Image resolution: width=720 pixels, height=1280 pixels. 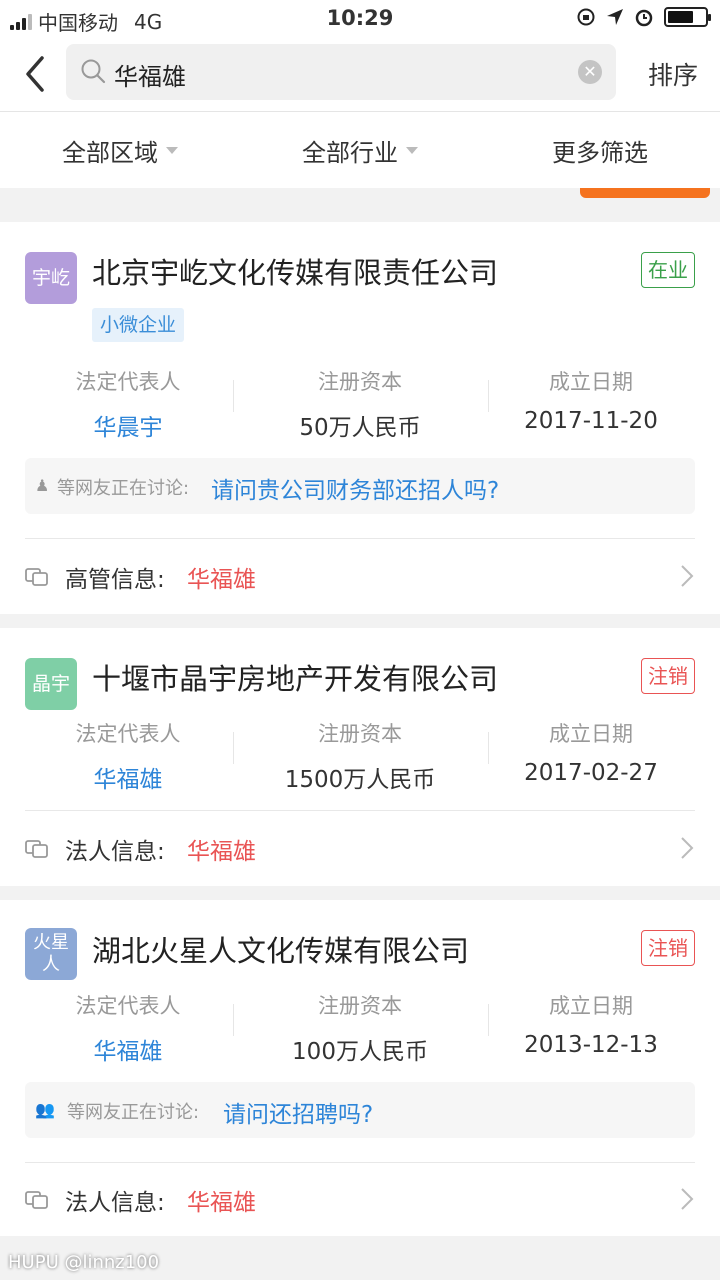 What do you see at coordinates (591, 400) in the screenshot?
I see `date-column: 成立日期 2017-11-20` at bounding box center [591, 400].